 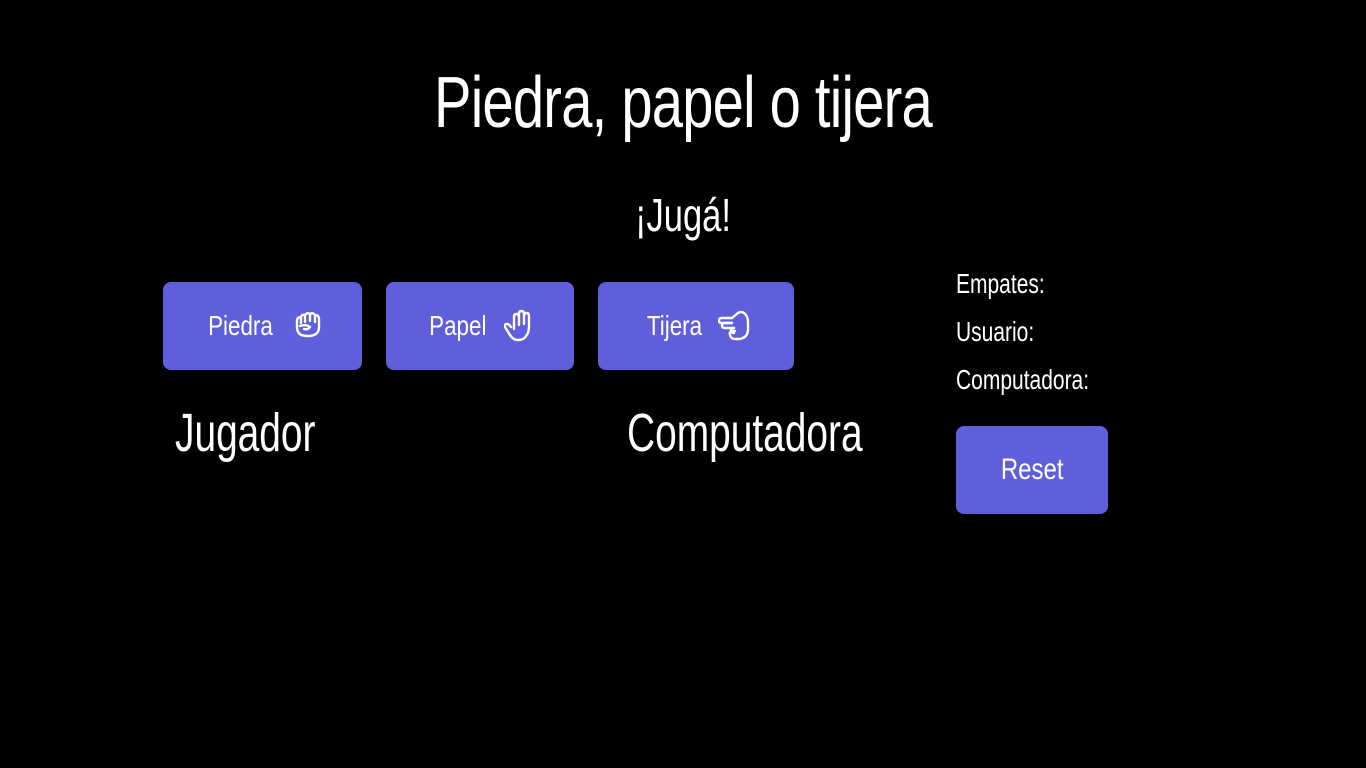 What do you see at coordinates (683, 103) in the screenshot?
I see `page-title: Piedra, papel o tijera` at bounding box center [683, 103].